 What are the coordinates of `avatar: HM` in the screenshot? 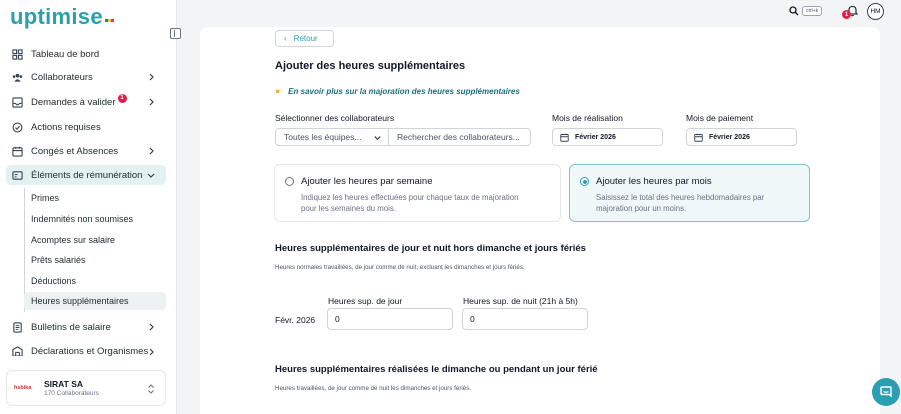 It's located at (875, 11).